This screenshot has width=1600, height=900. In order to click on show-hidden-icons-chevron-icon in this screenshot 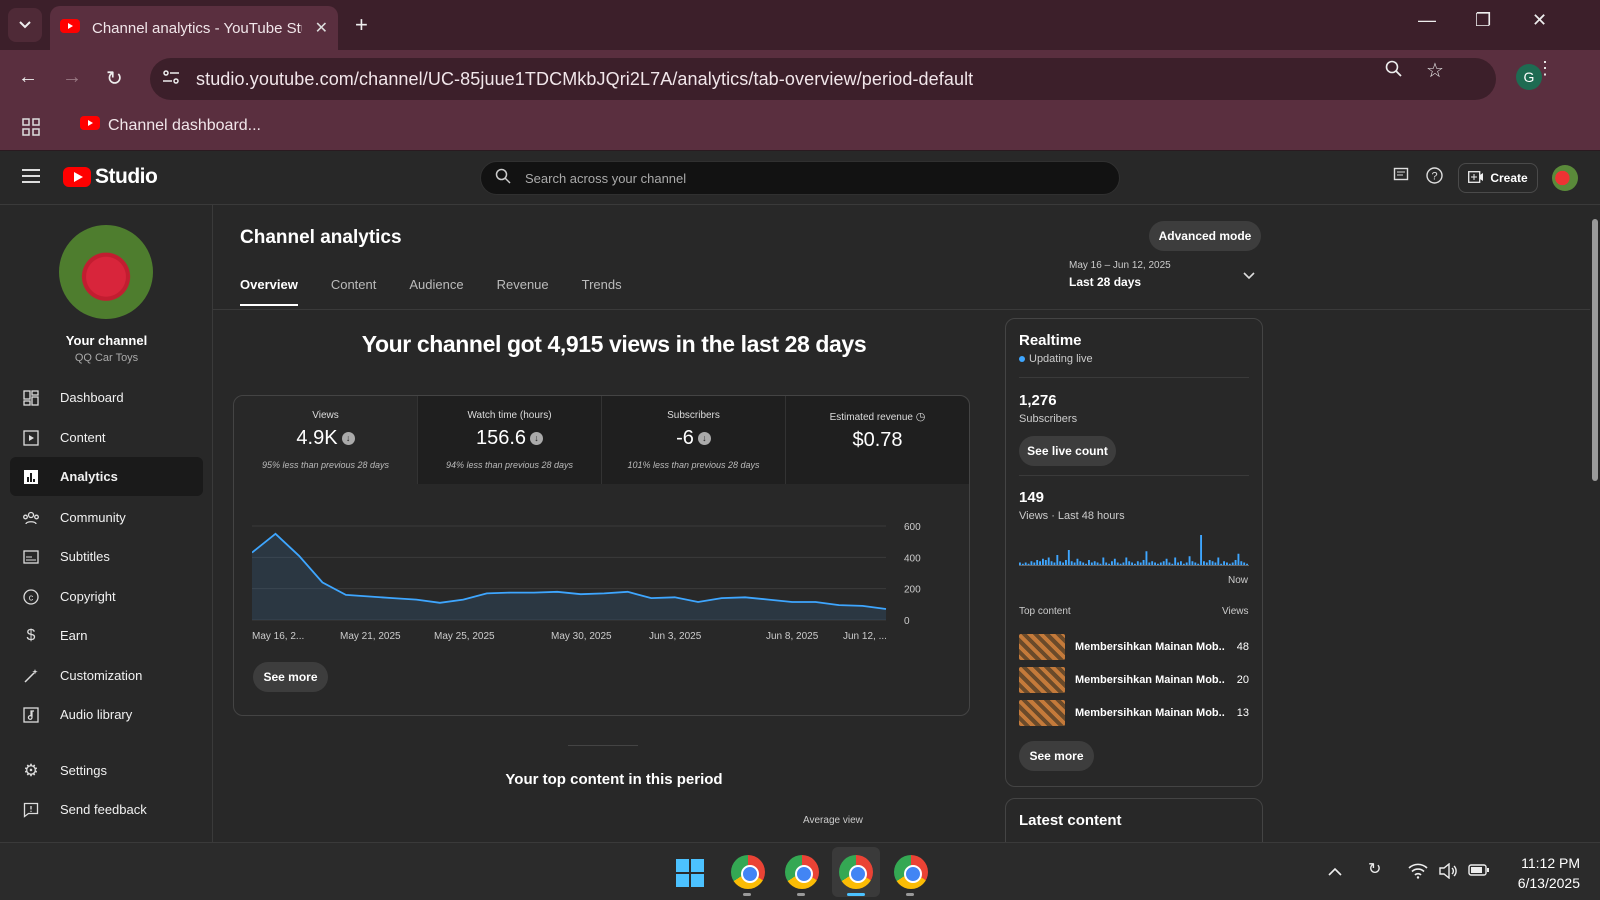, I will do `click(1335, 872)`.